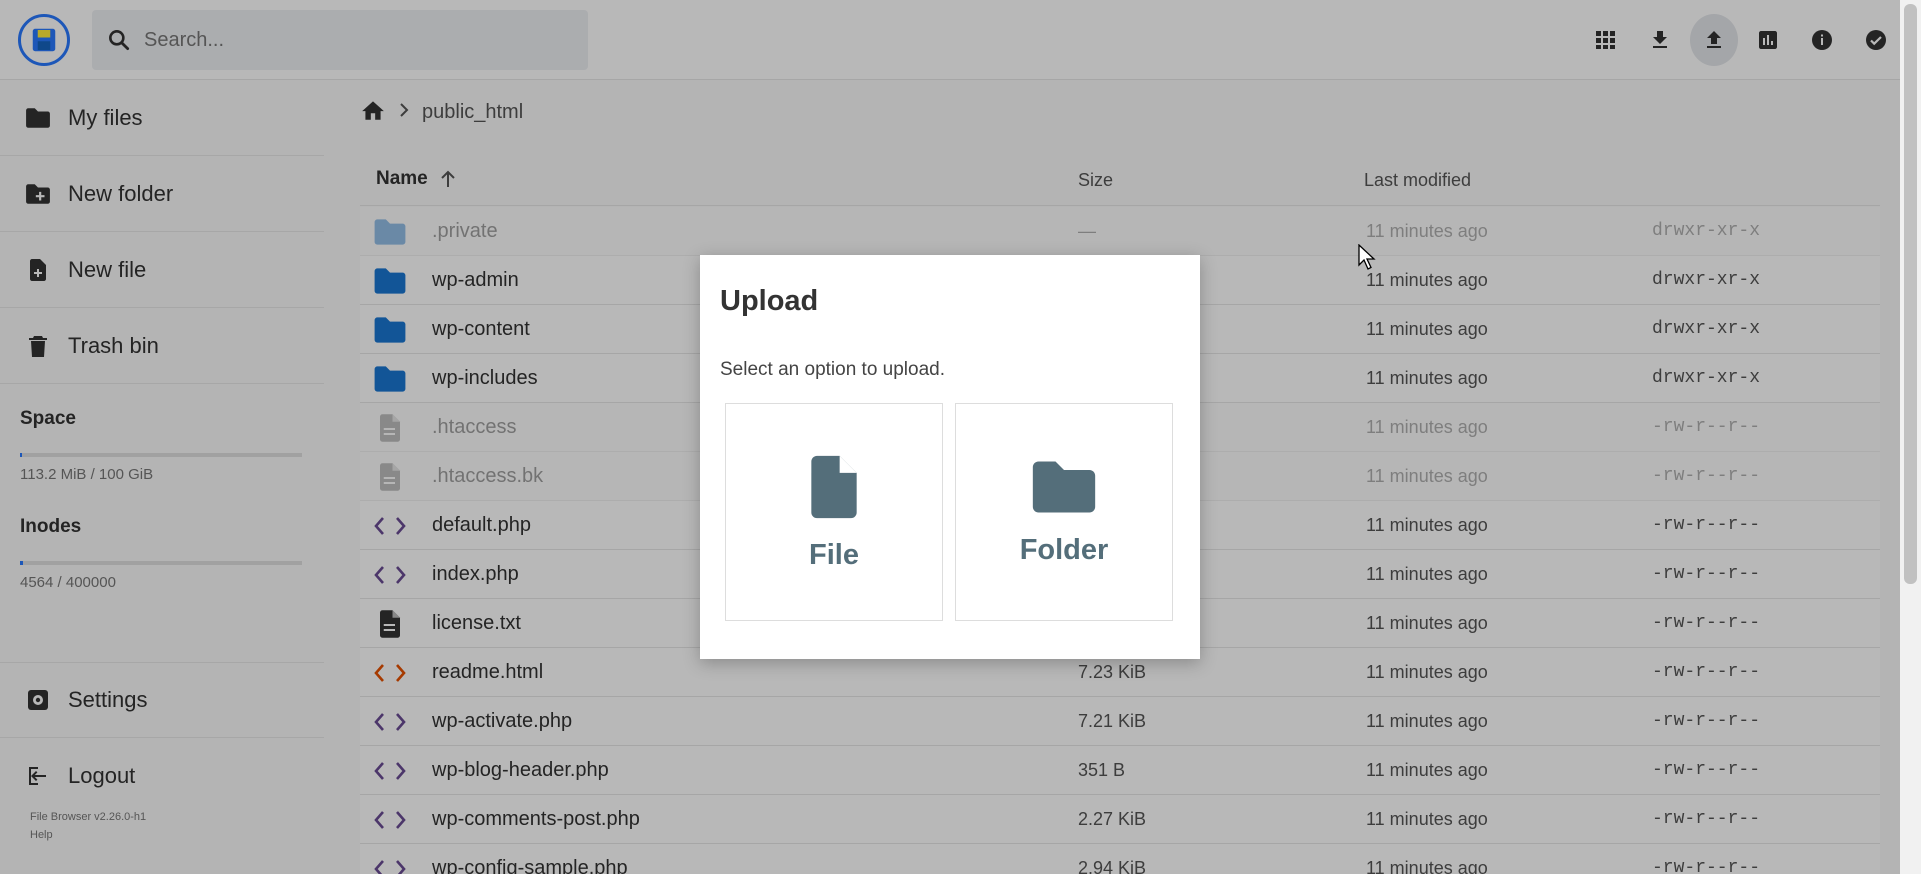  I want to click on mouse-cursor-icon, so click(1367, 257).